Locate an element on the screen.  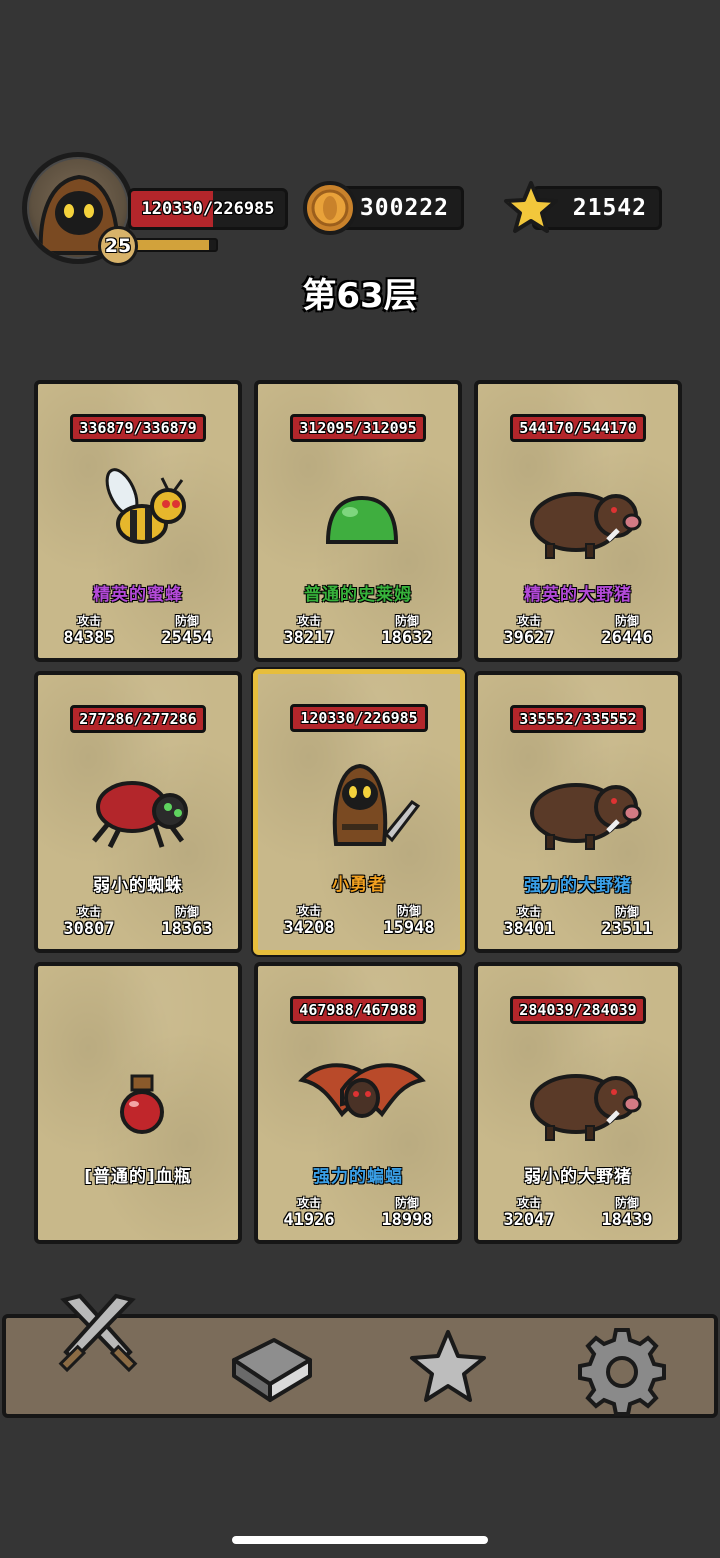
player-xp-fill is located at coordinates (168, 245).